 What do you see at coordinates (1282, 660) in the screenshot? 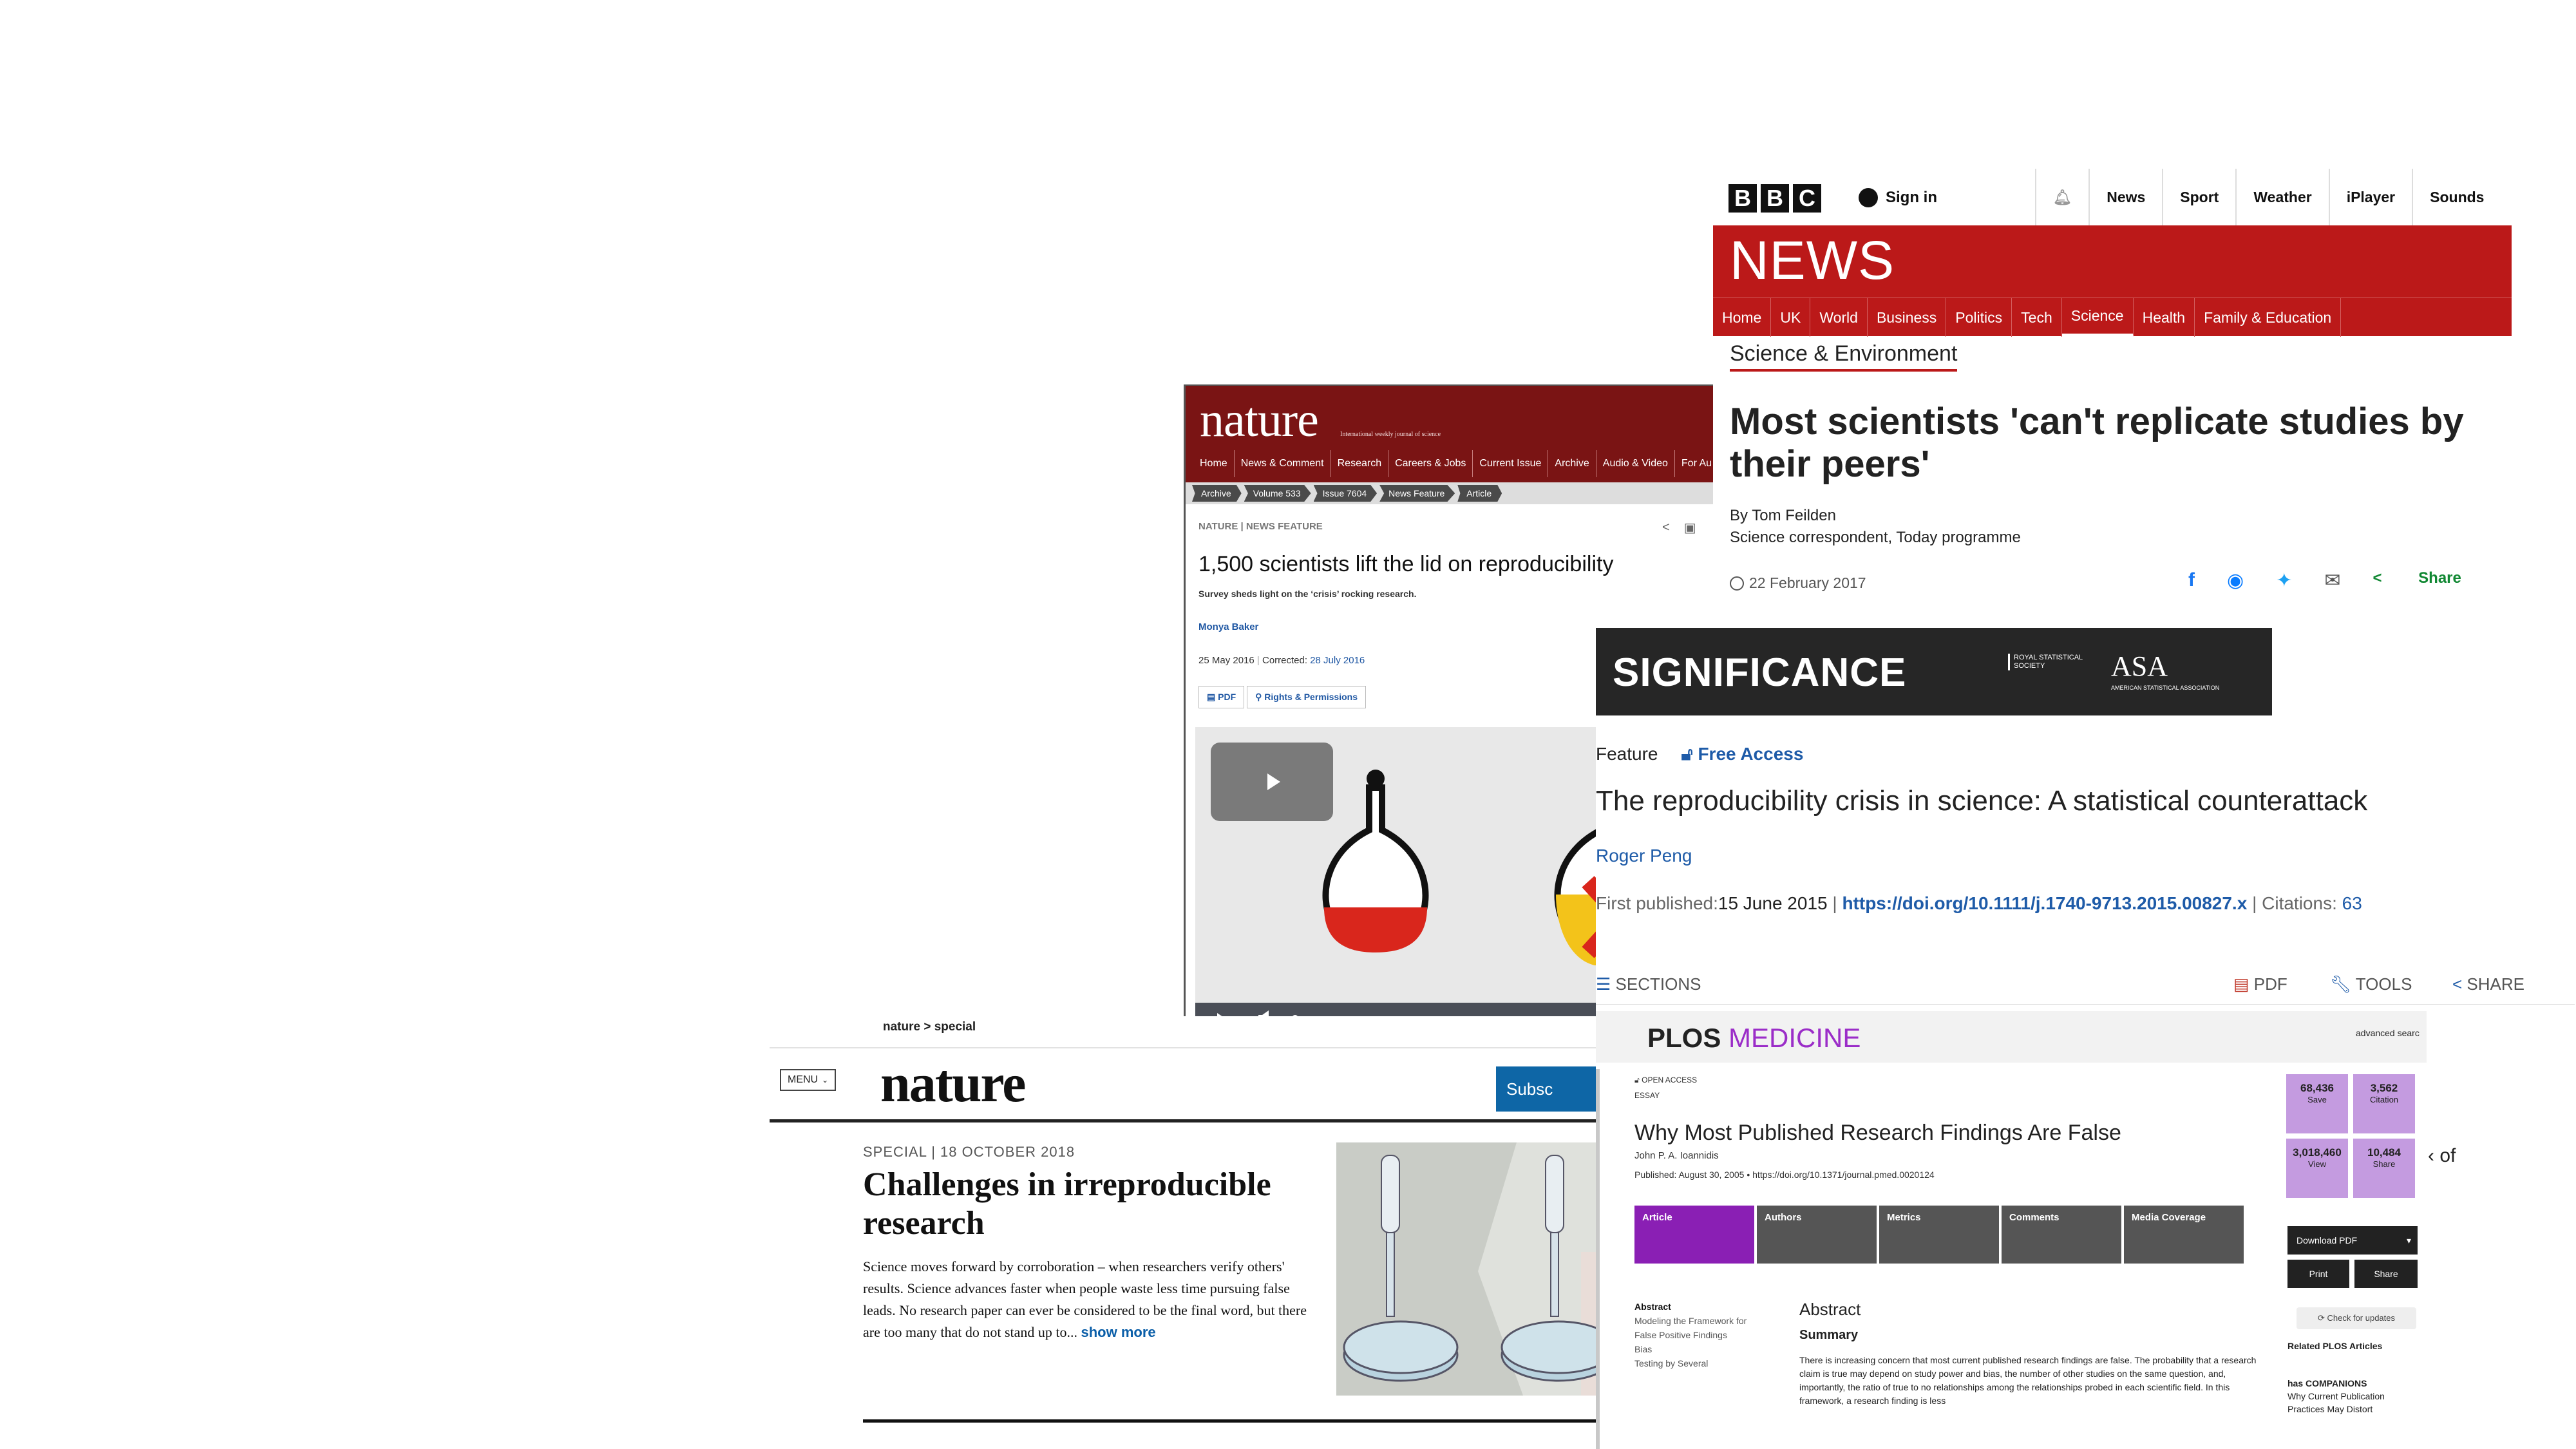
I see `article-dates: 25 May 2016 | Corrected: 28 July 2016` at bounding box center [1282, 660].